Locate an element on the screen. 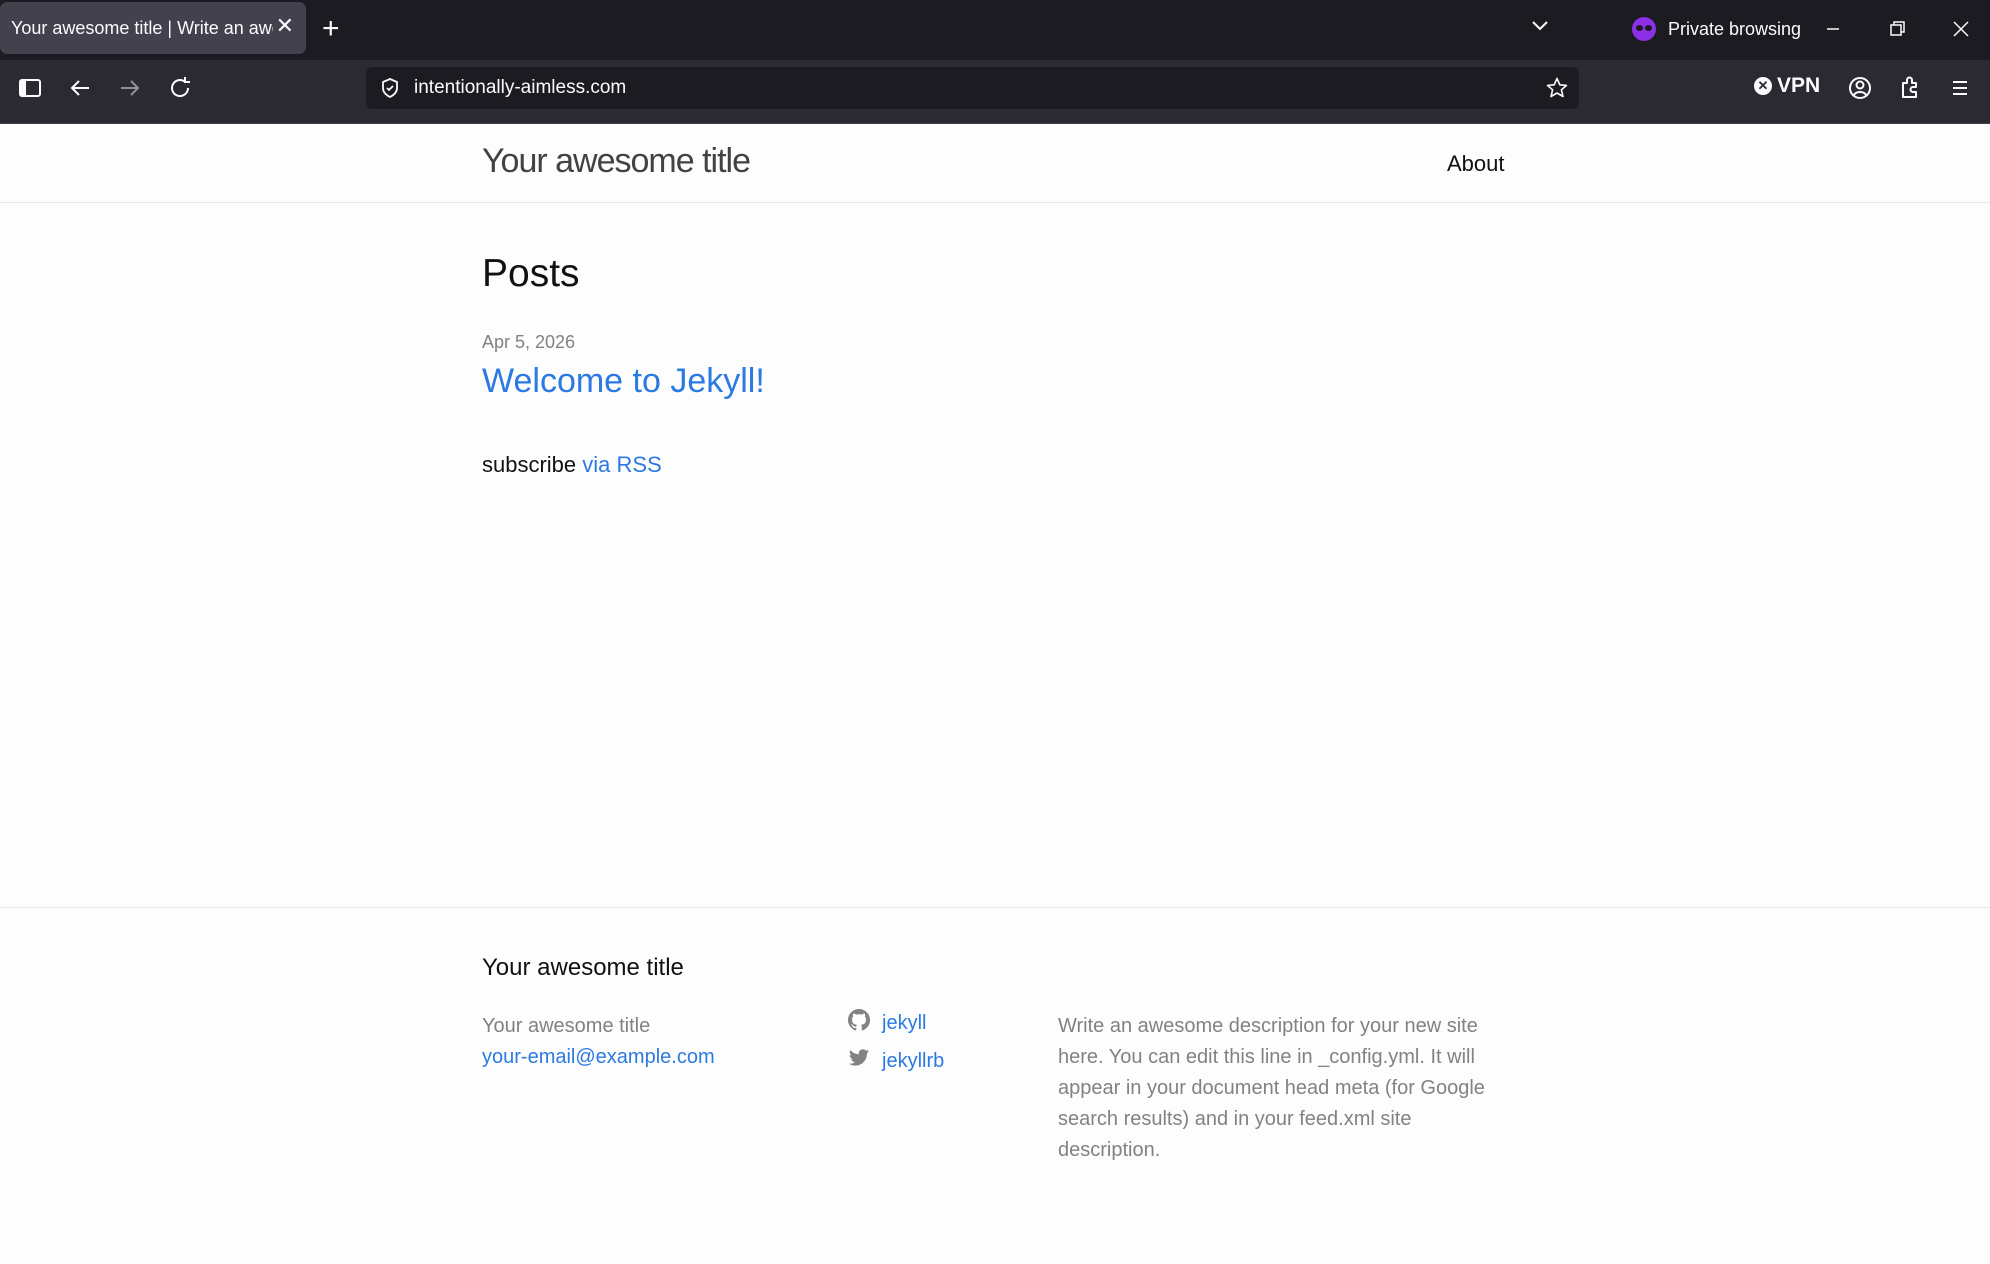 This screenshot has width=1990, height=1264. menu-icon is located at coordinates (1960, 88).